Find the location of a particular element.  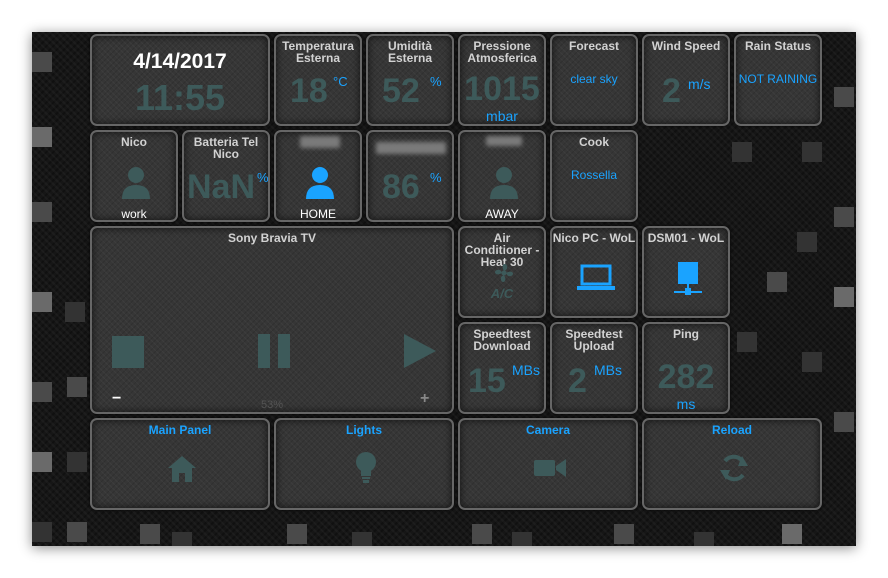

lights-button: Lights is located at coordinates (364, 464).